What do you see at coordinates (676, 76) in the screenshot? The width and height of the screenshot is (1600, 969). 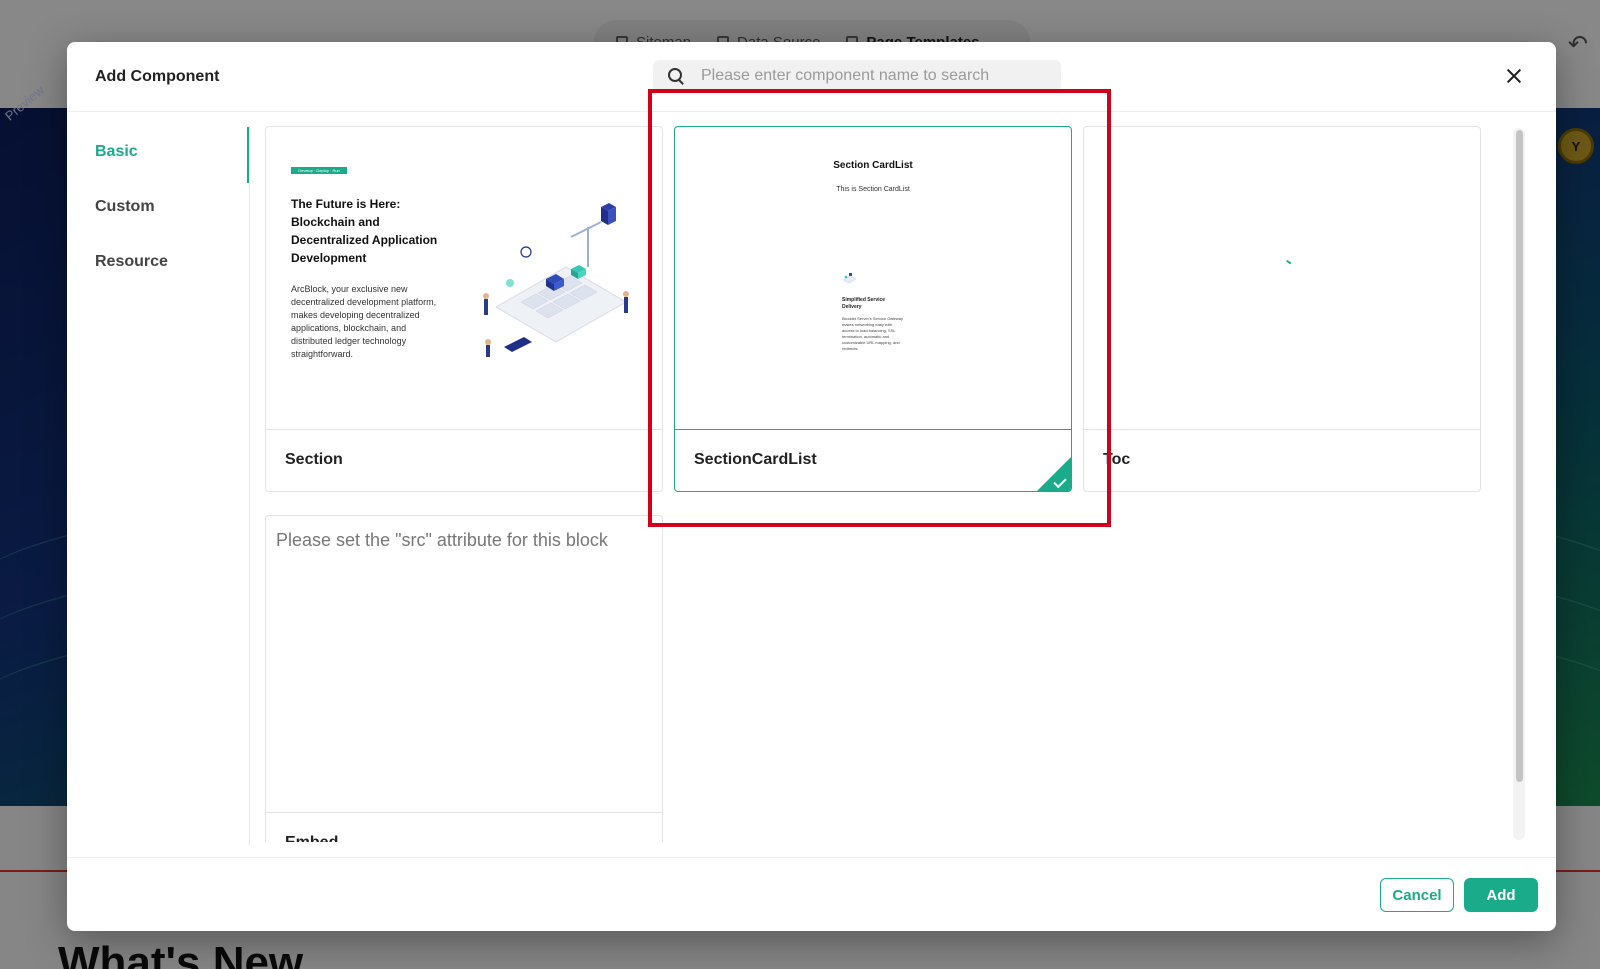 I see `search-icon` at bounding box center [676, 76].